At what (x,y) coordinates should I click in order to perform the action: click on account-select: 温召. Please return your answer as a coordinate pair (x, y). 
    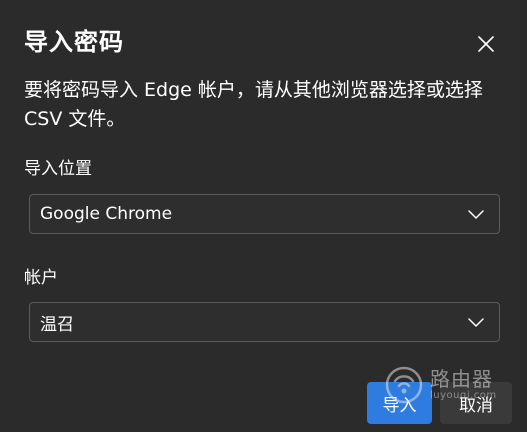
    Looking at the image, I should click on (264, 322).